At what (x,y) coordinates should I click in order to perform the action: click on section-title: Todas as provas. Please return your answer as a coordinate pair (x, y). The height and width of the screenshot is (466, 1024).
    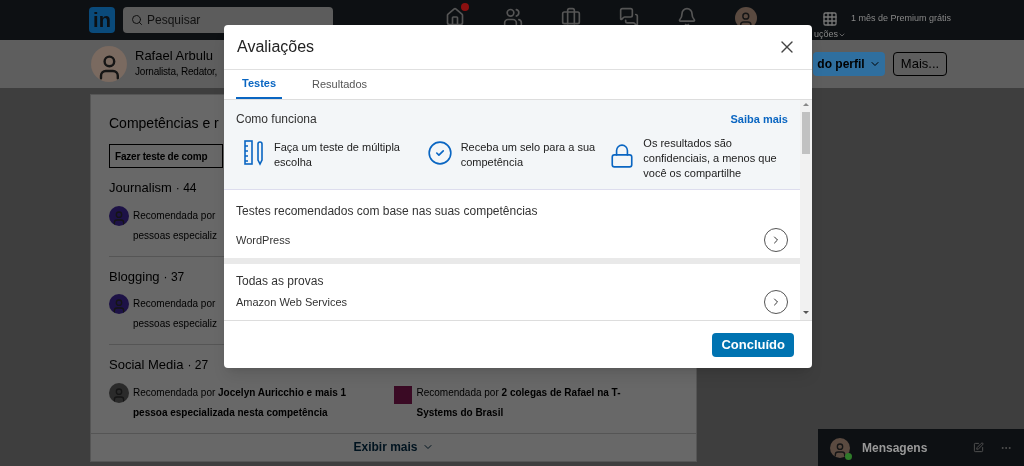
    Looking at the image, I should click on (280, 281).